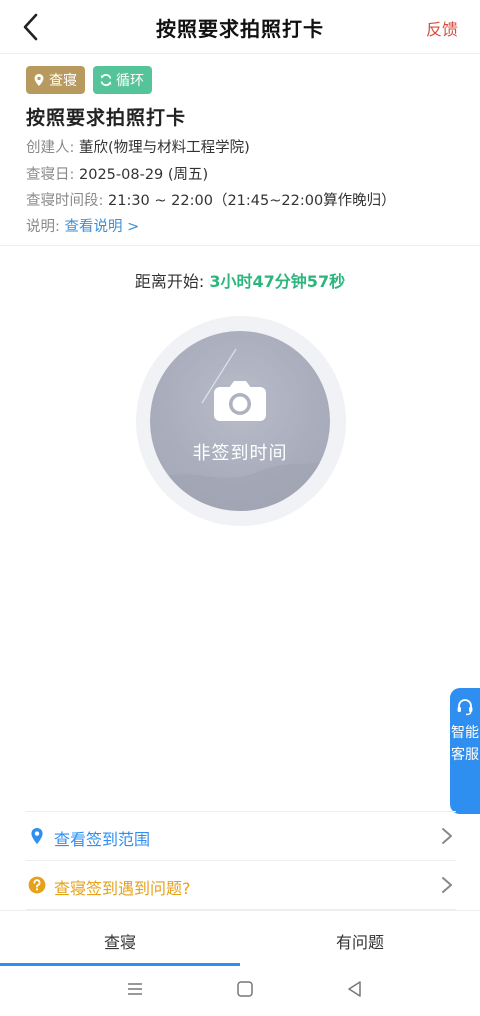 This screenshot has width=480, height=1016. I want to click on feedback-button: 反馈, so click(442, 28).